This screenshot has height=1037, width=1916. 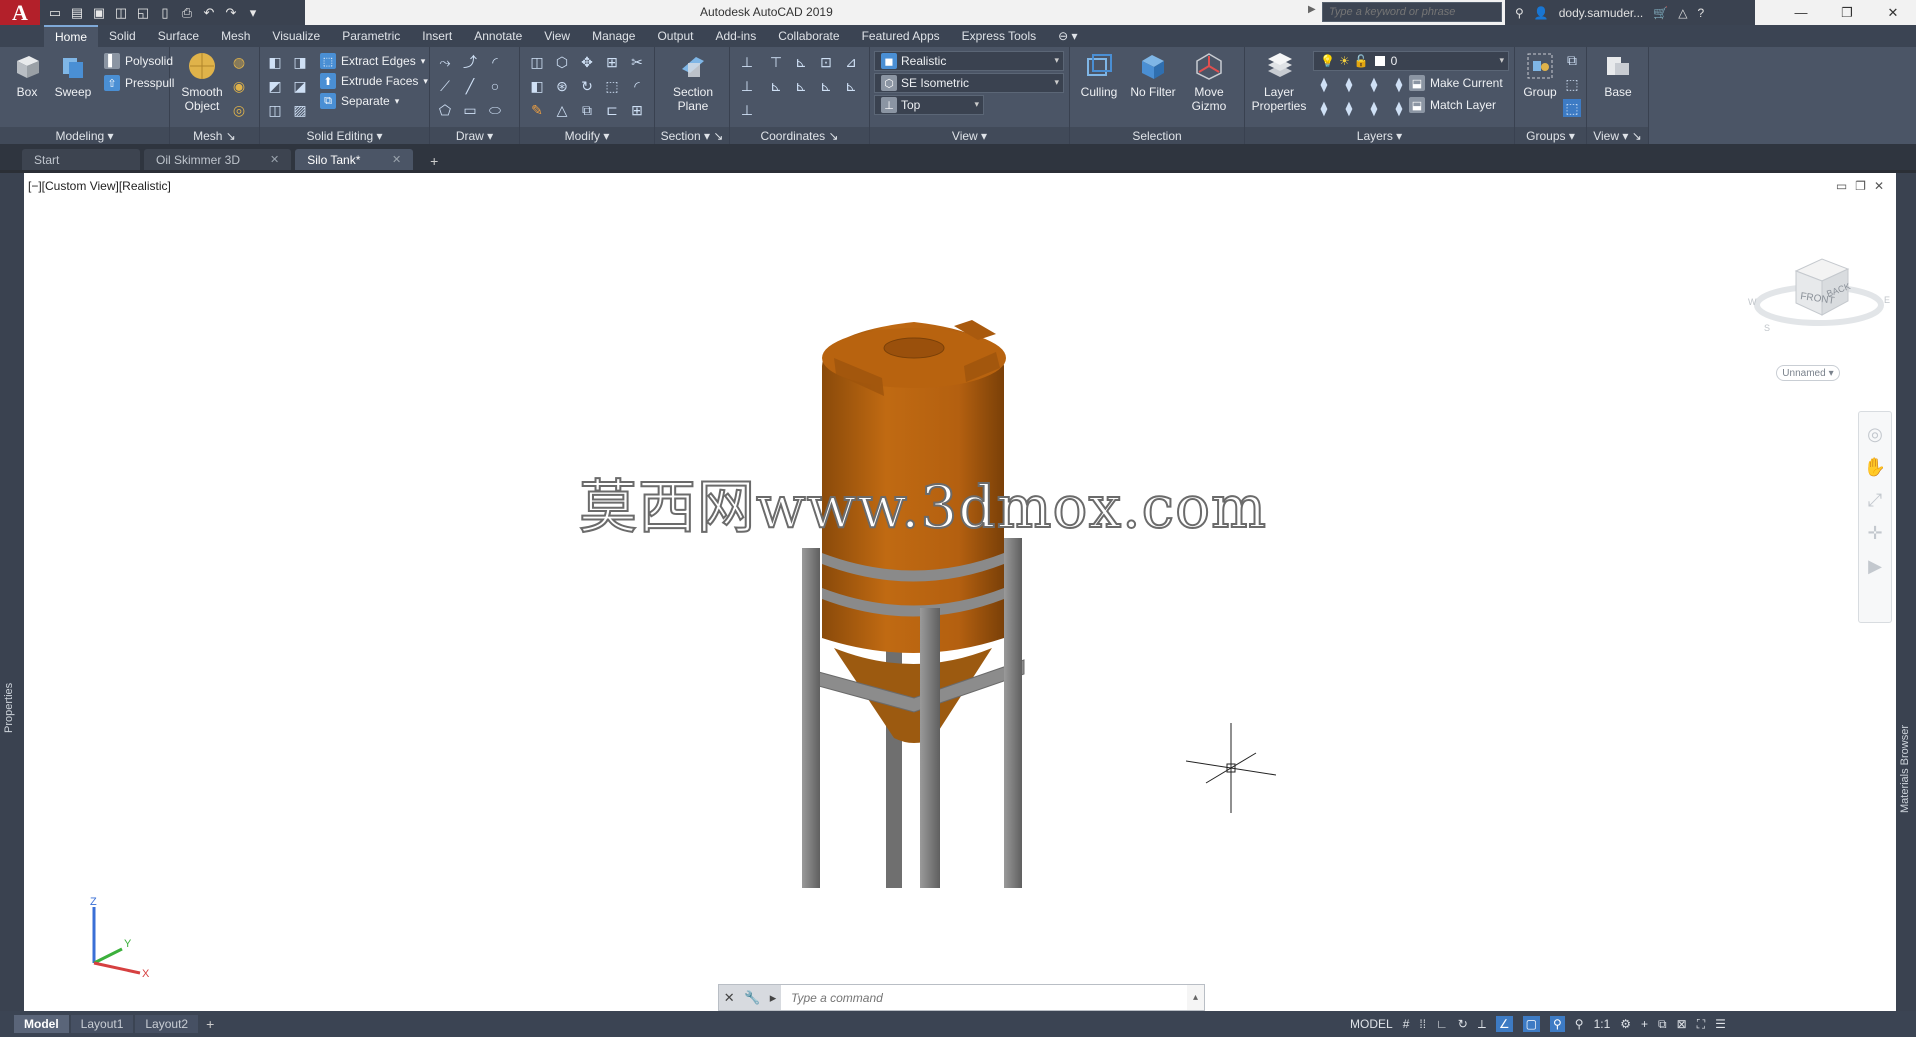 What do you see at coordinates (209, 13) in the screenshot?
I see `undo-icon: ↶` at bounding box center [209, 13].